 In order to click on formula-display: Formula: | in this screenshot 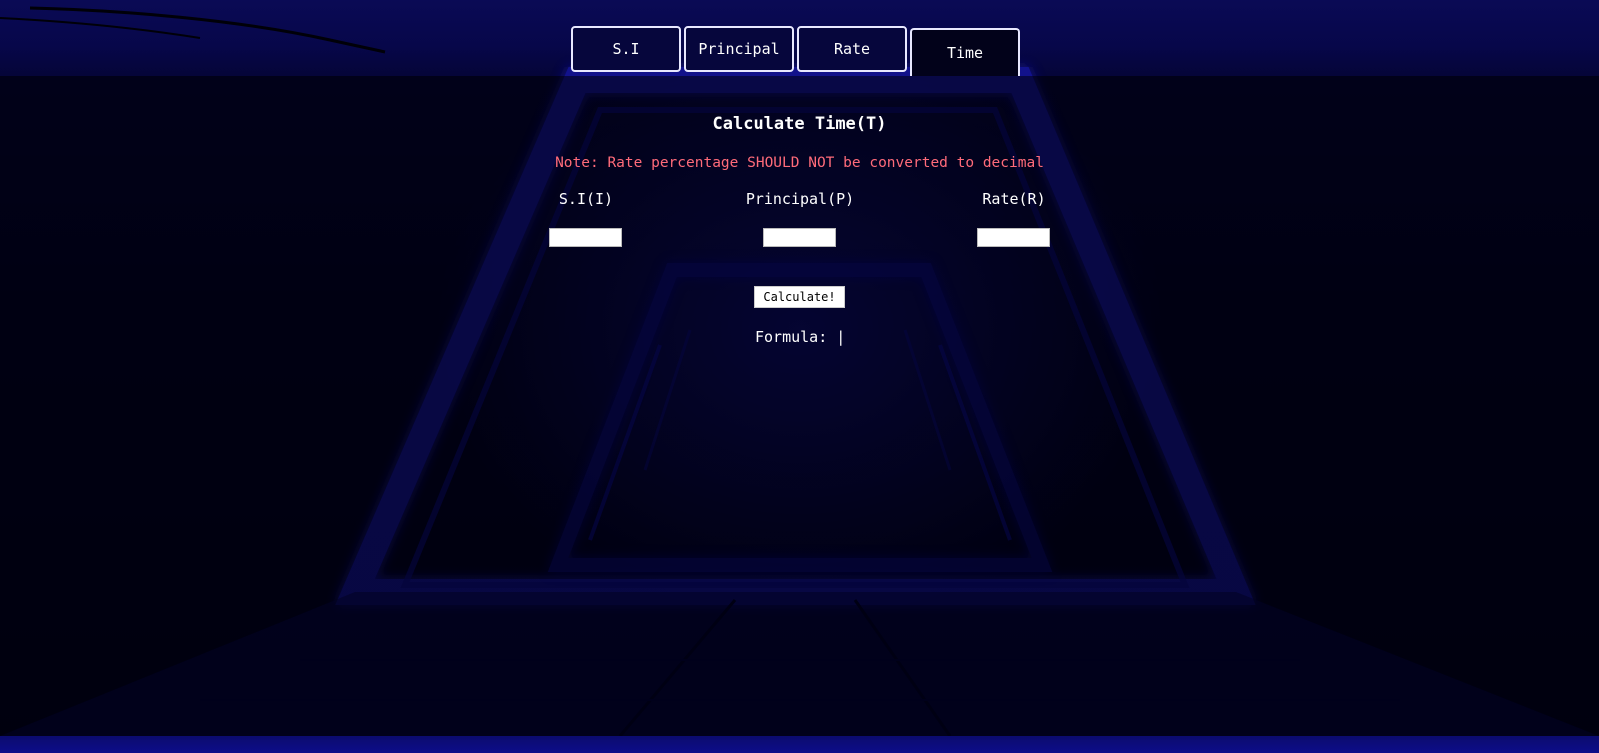, I will do `click(800, 337)`.